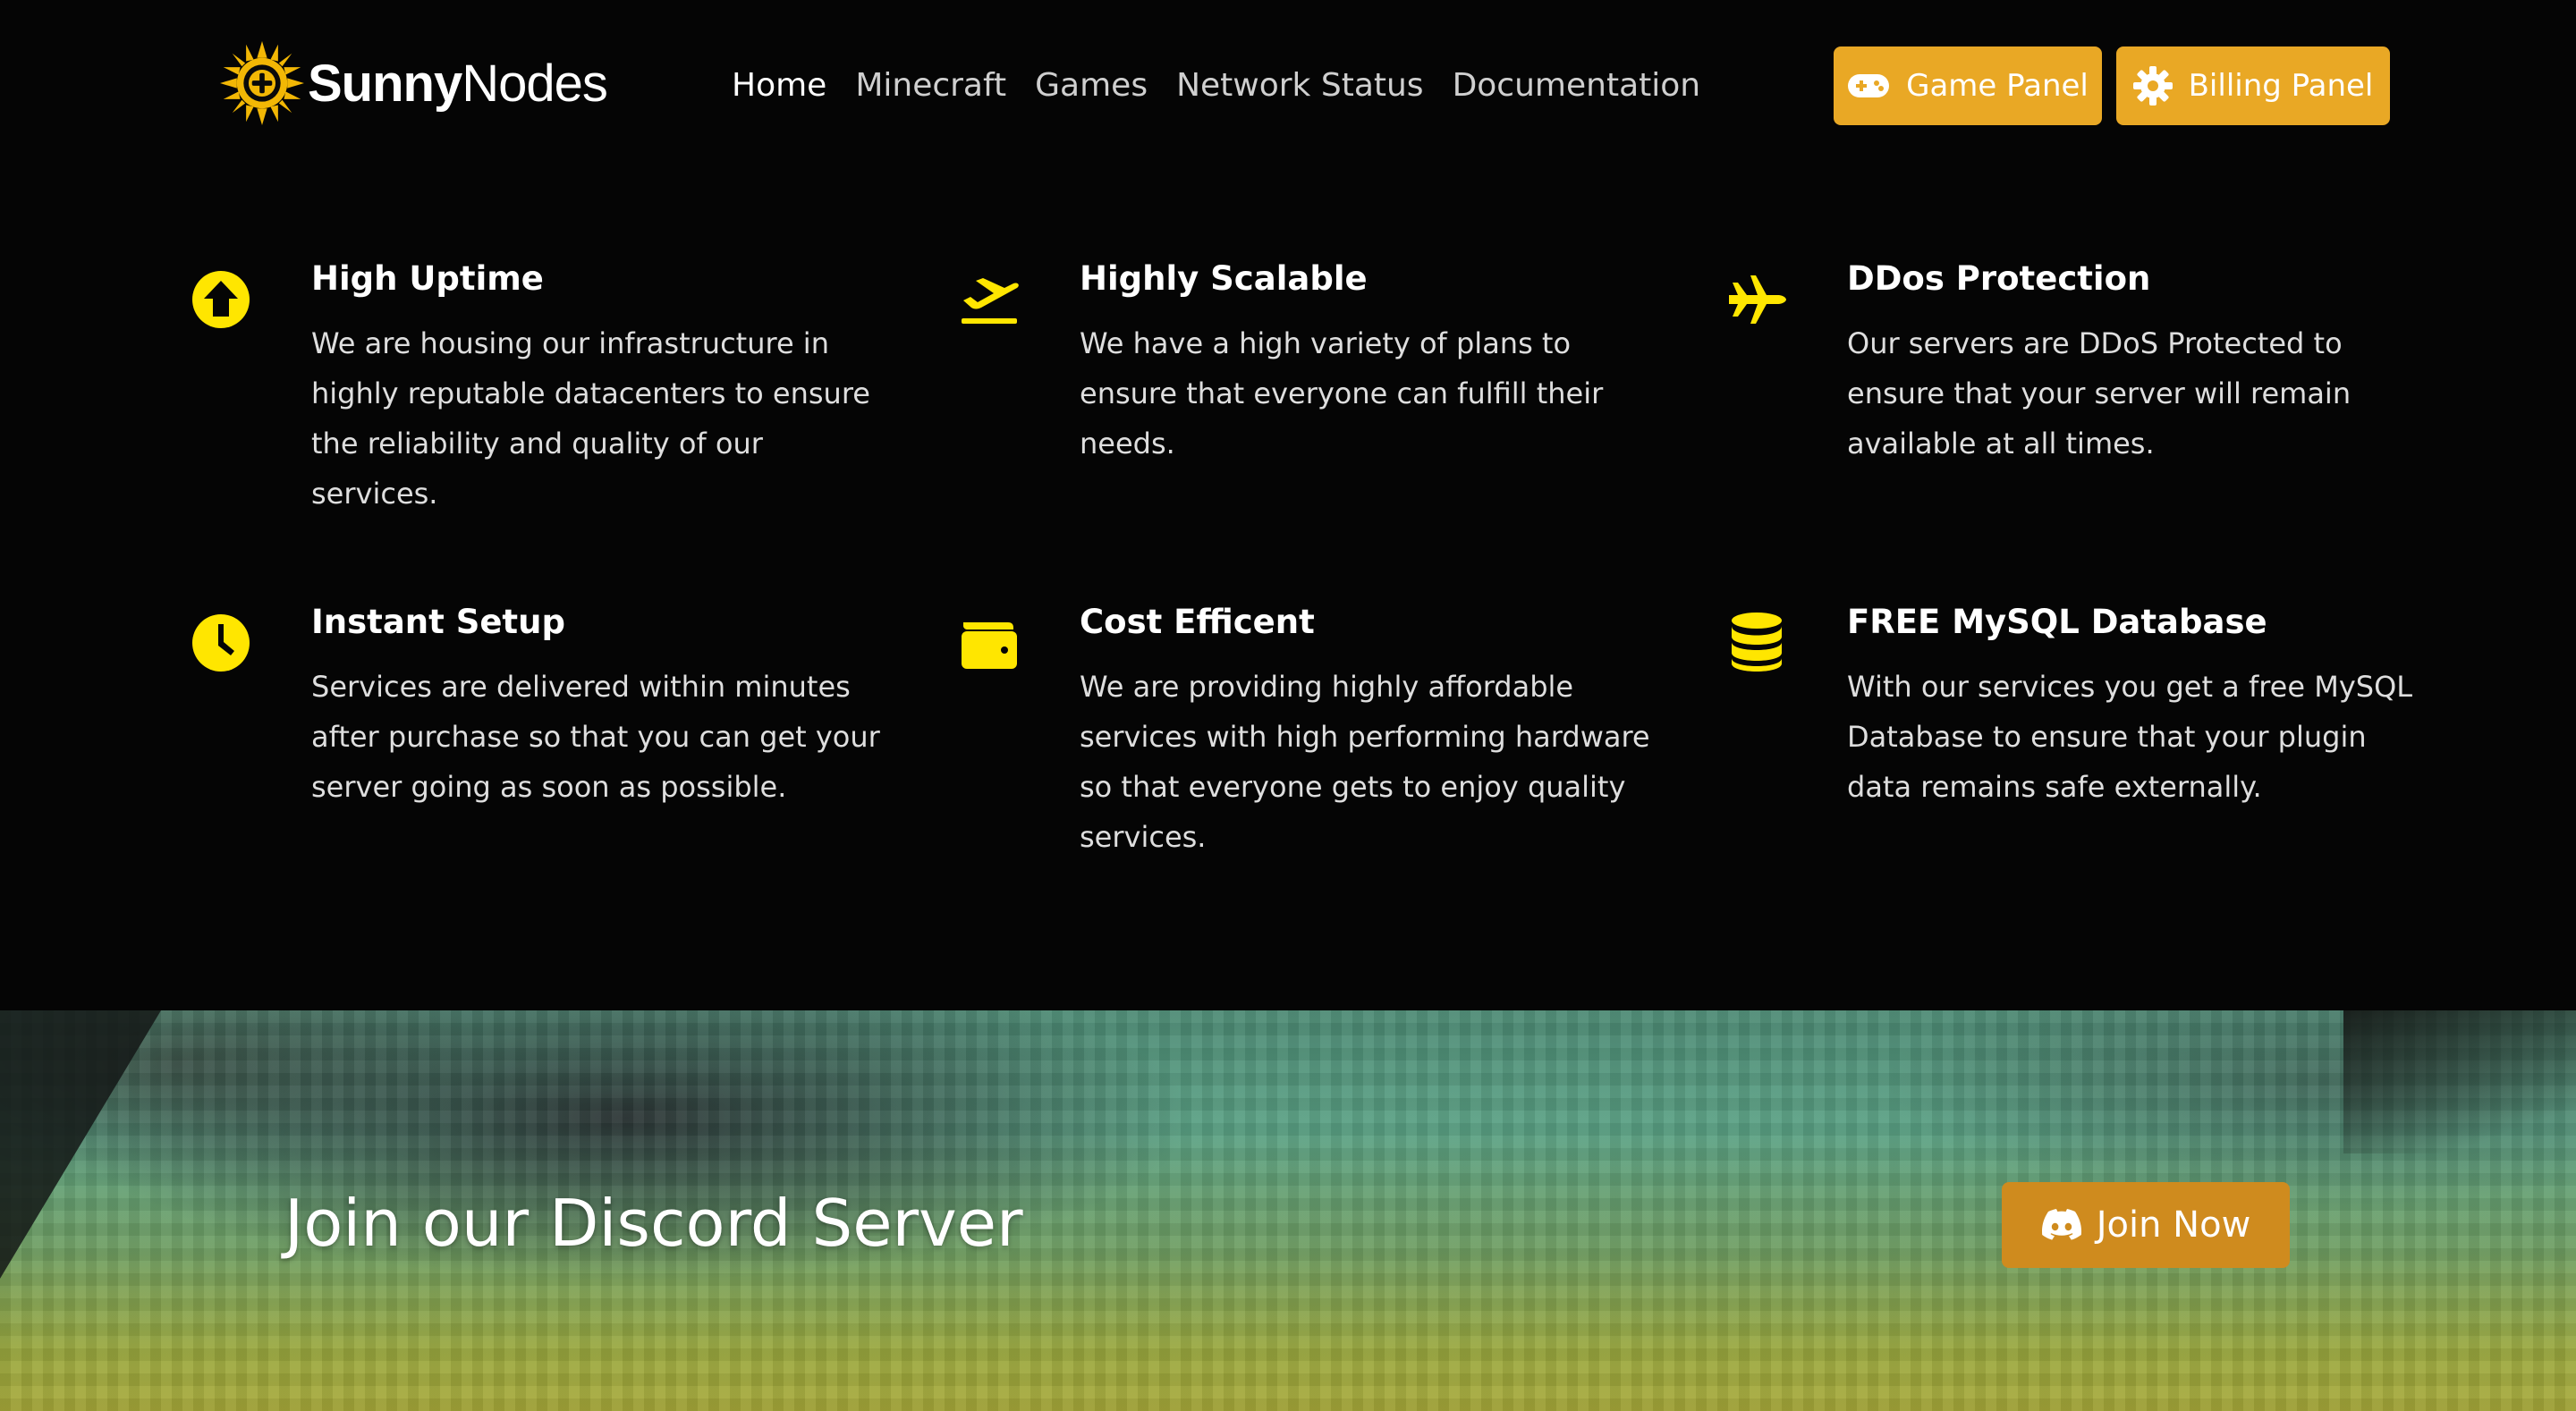 This screenshot has height=1411, width=2576. I want to click on nav-link-network-status: Network Status, so click(1299, 86).